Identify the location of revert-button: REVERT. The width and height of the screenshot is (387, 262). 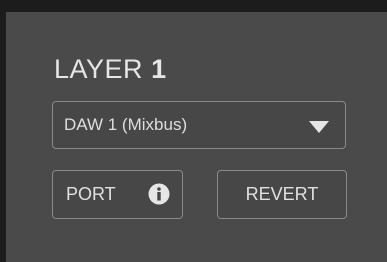
(282, 194).